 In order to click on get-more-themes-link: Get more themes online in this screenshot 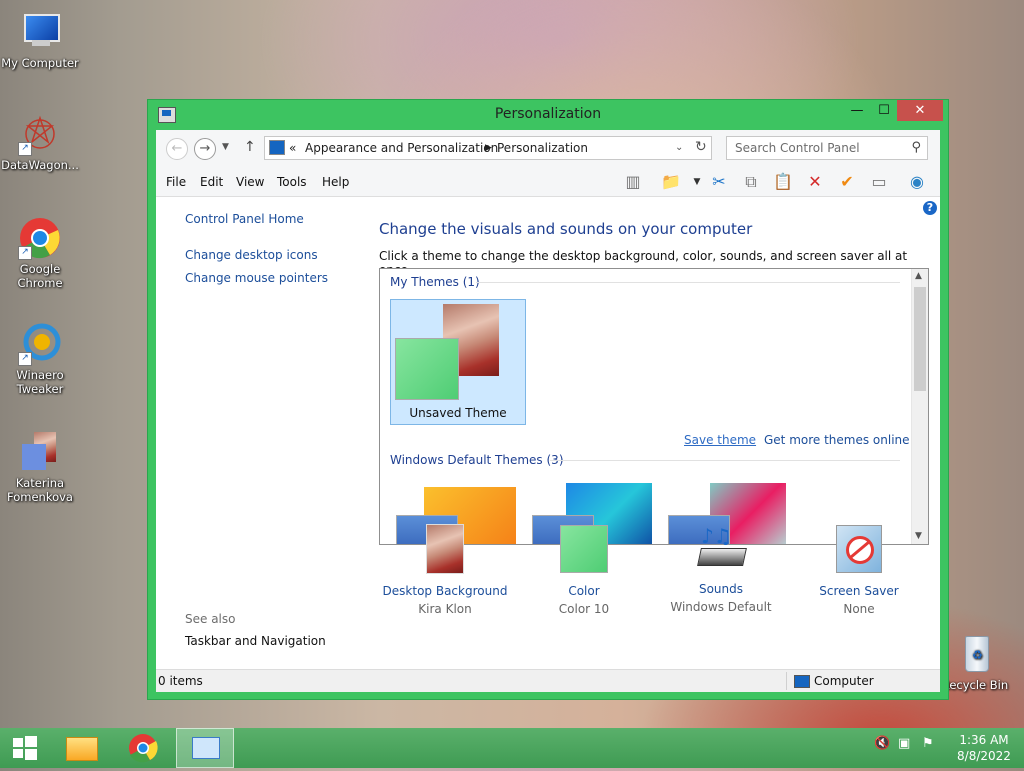, I will do `click(837, 440)`.